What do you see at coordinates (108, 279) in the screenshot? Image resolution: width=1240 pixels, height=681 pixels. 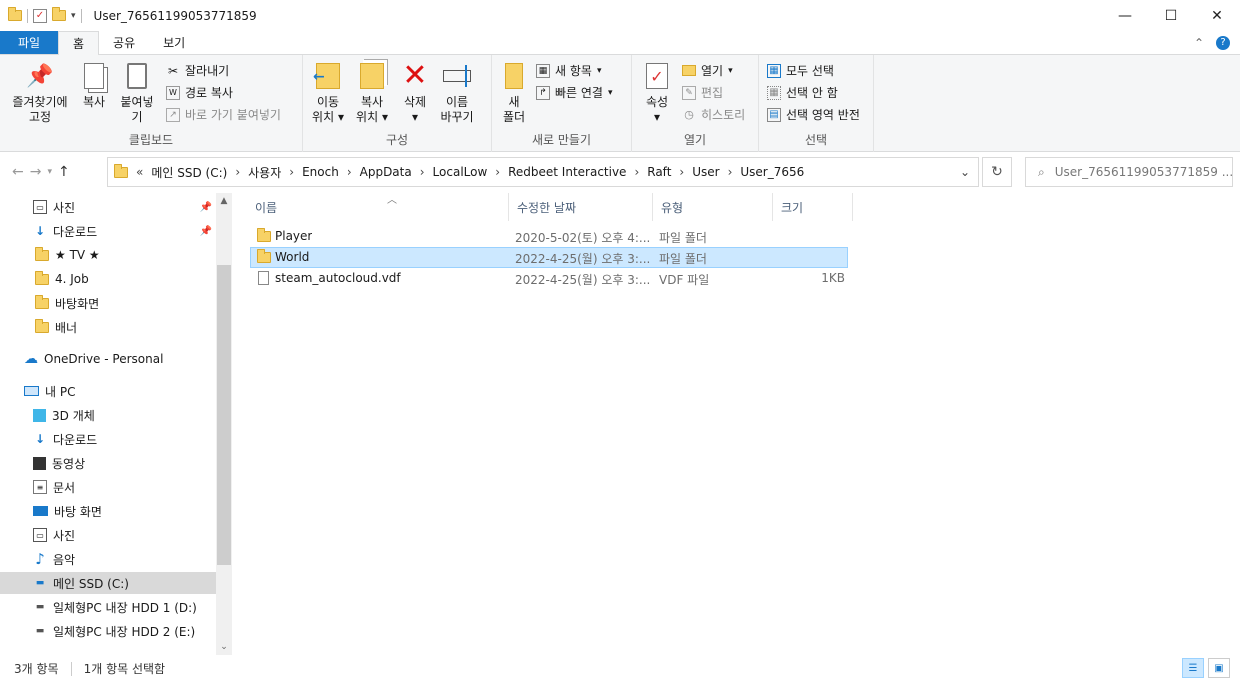 I see `nav-item-job: 4. Job` at bounding box center [108, 279].